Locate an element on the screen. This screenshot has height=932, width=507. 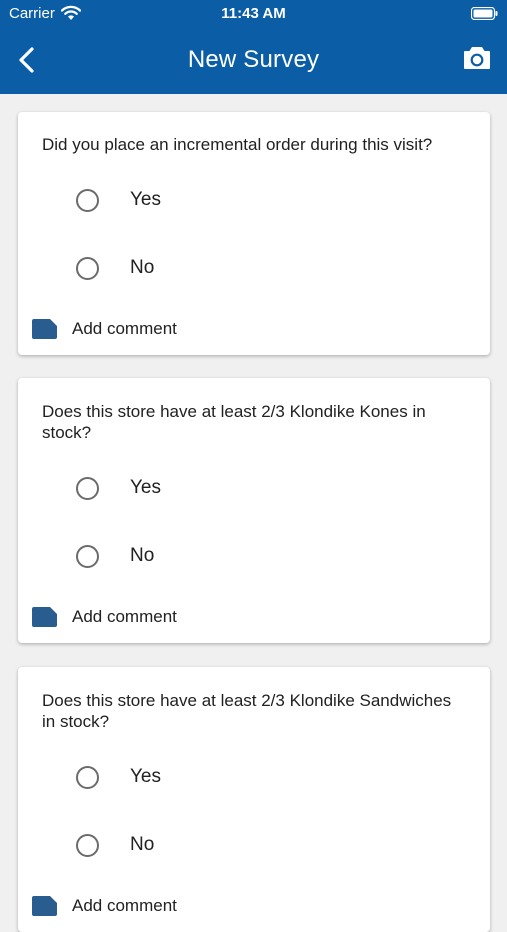
camera-button is located at coordinates (477, 58).